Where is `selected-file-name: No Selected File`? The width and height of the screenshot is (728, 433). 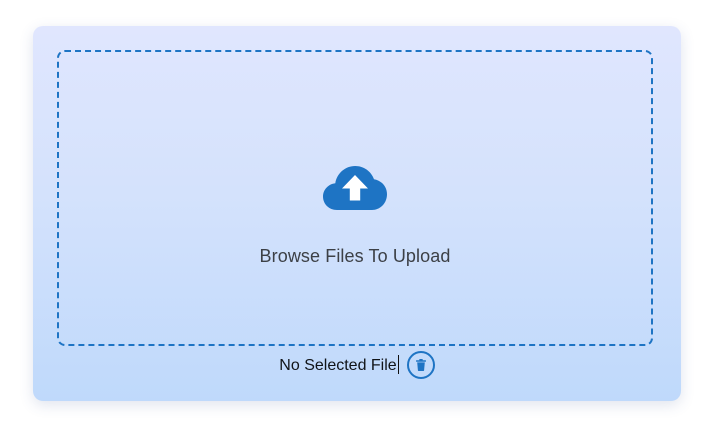
selected-file-name: No Selected File is located at coordinates (339, 365).